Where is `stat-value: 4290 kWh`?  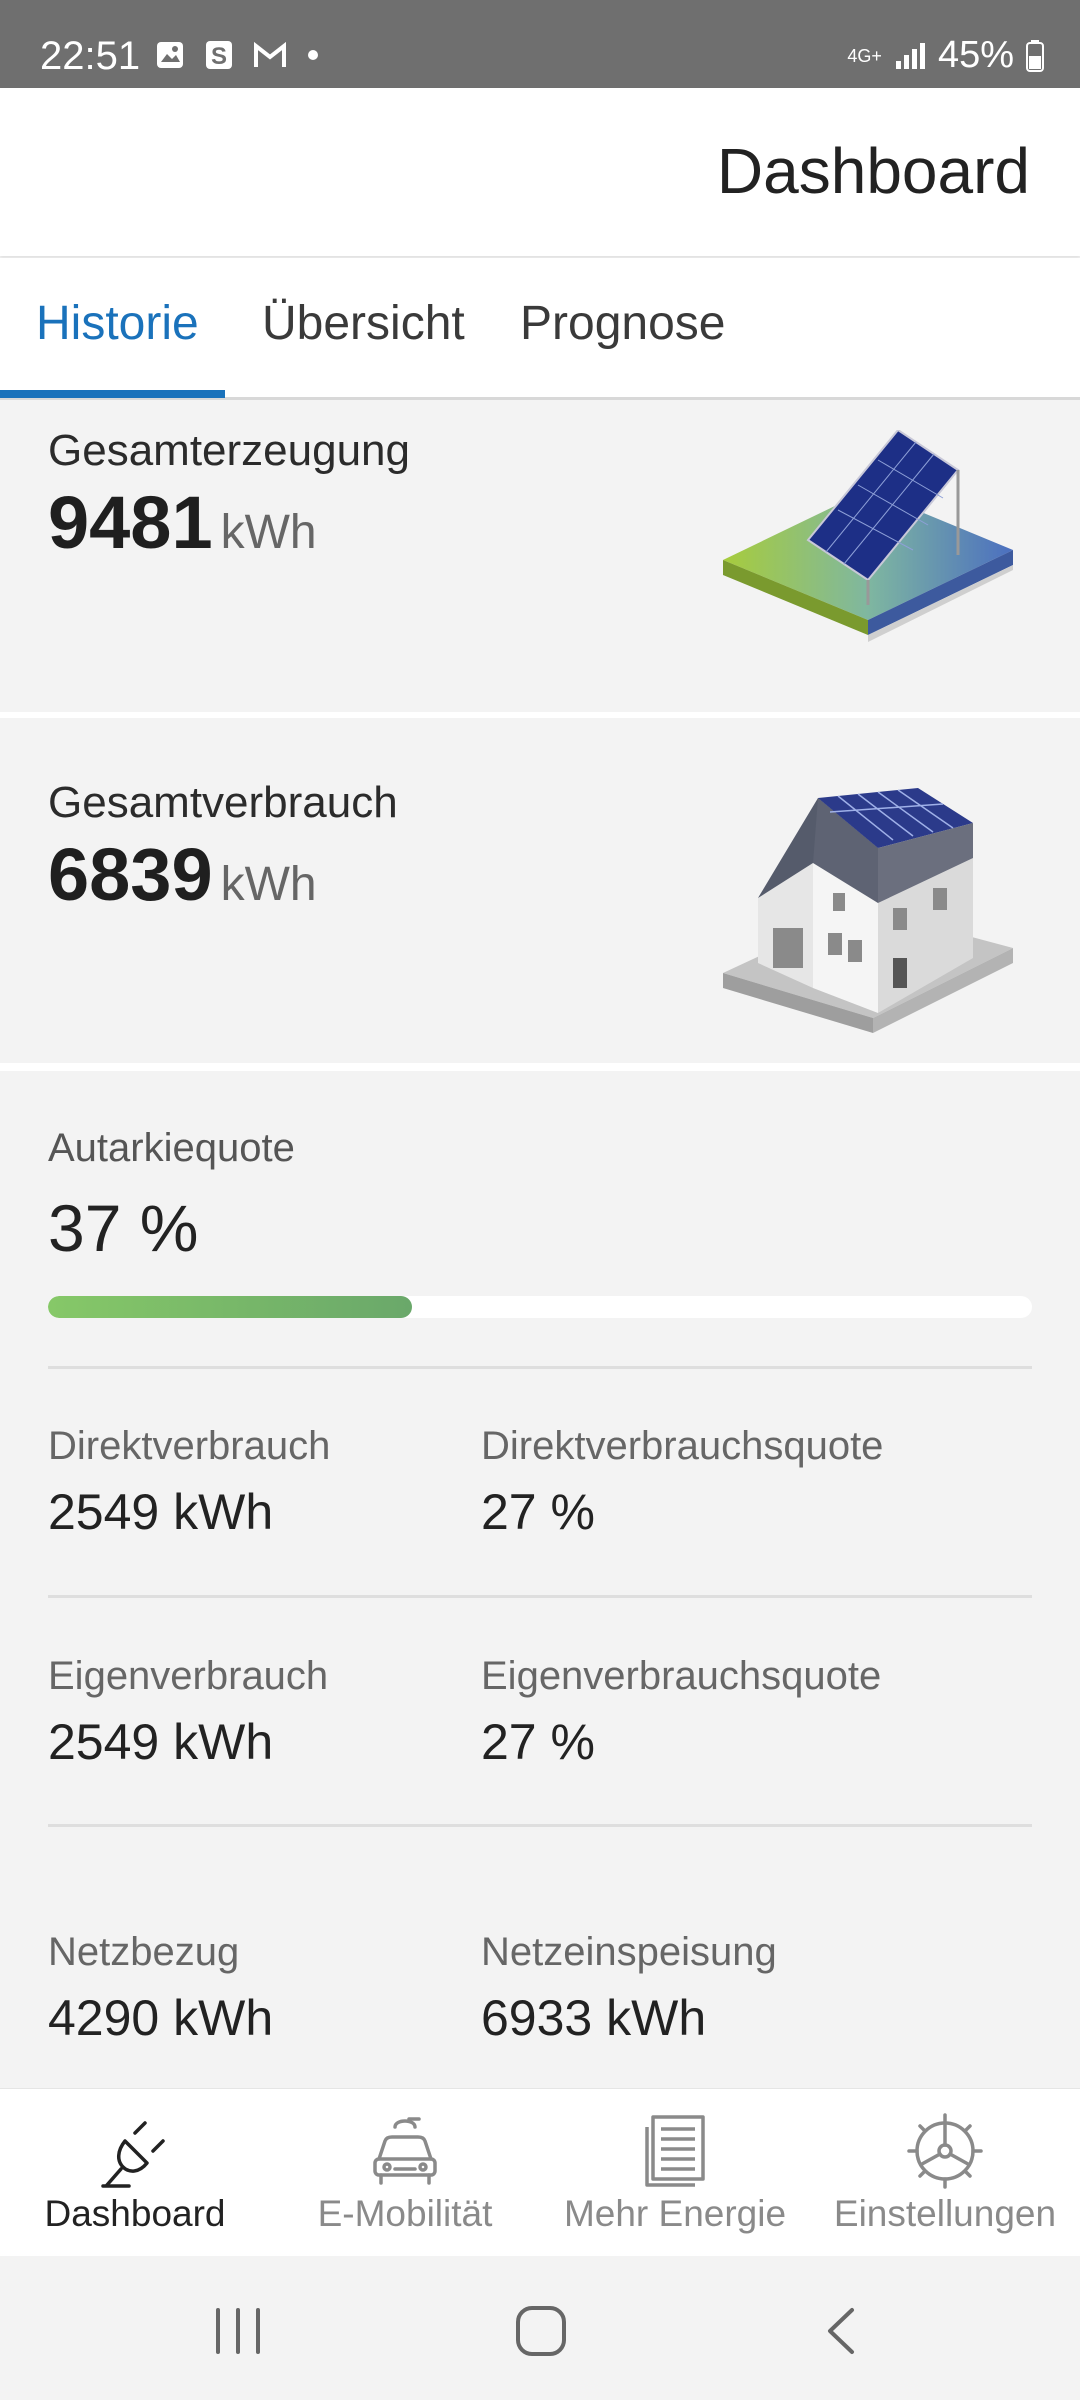
stat-value: 4290 kWh is located at coordinates (161, 2018).